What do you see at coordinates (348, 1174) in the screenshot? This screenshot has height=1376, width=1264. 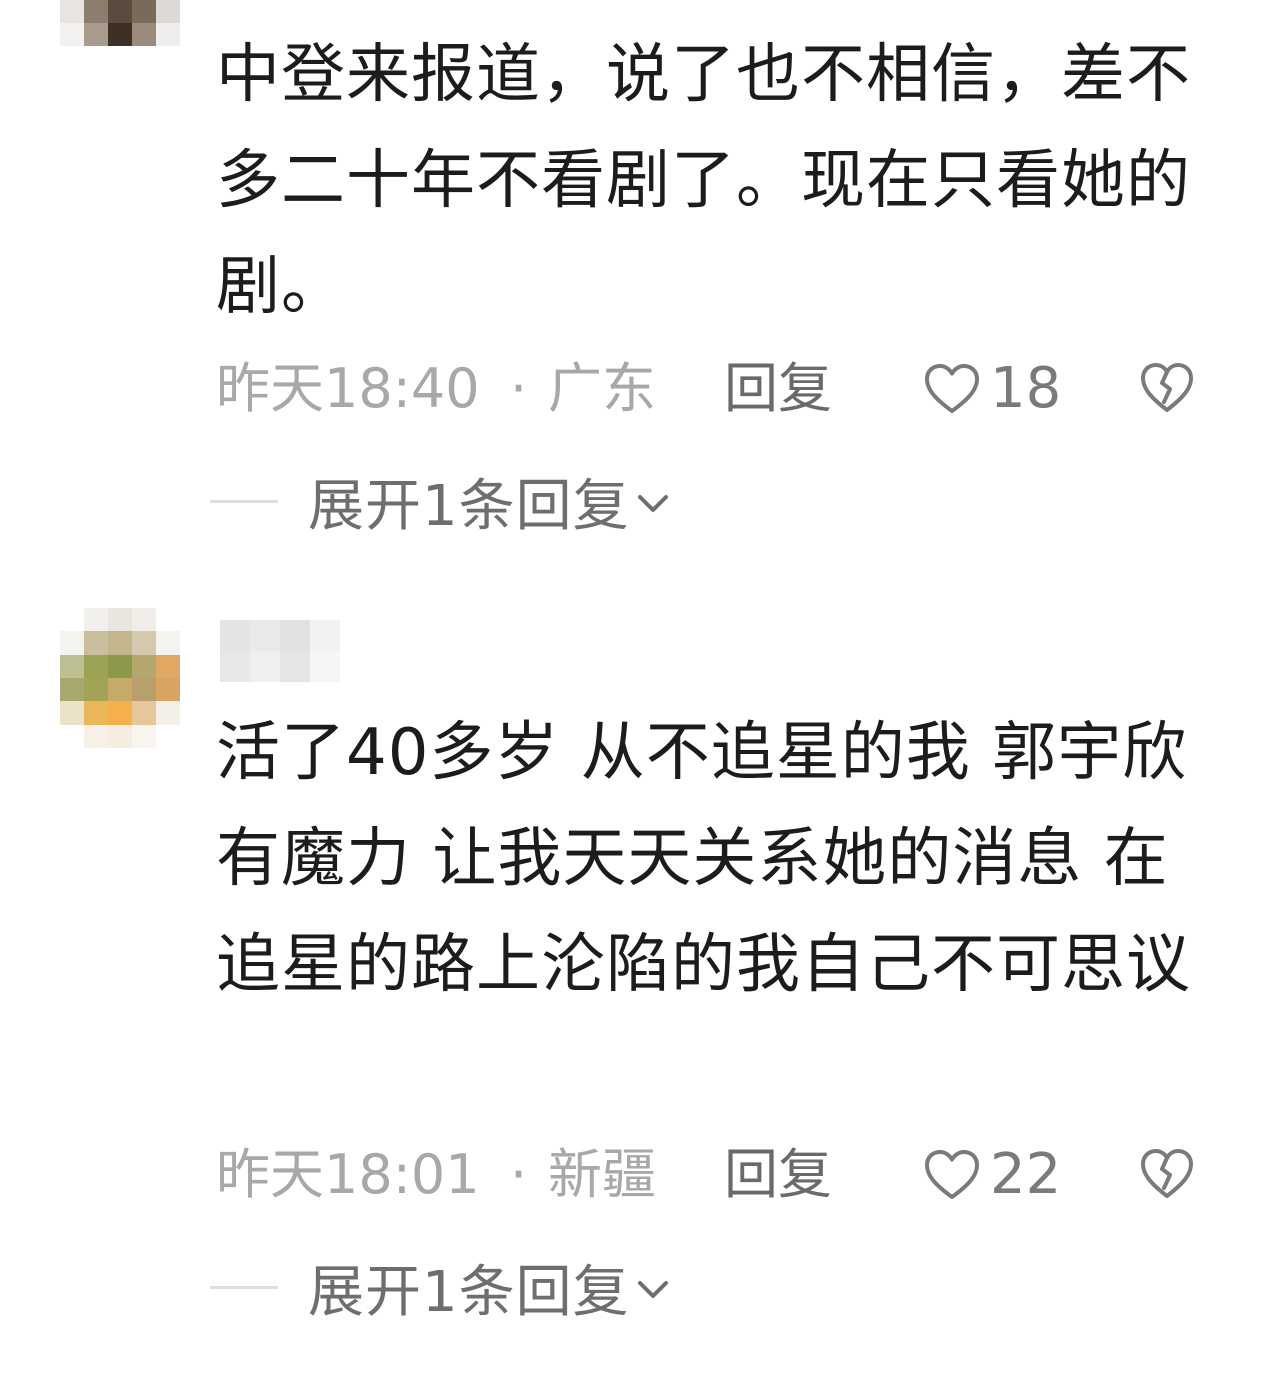 I see `comment-time: 昨天18:01` at bounding box center [348, 1174].